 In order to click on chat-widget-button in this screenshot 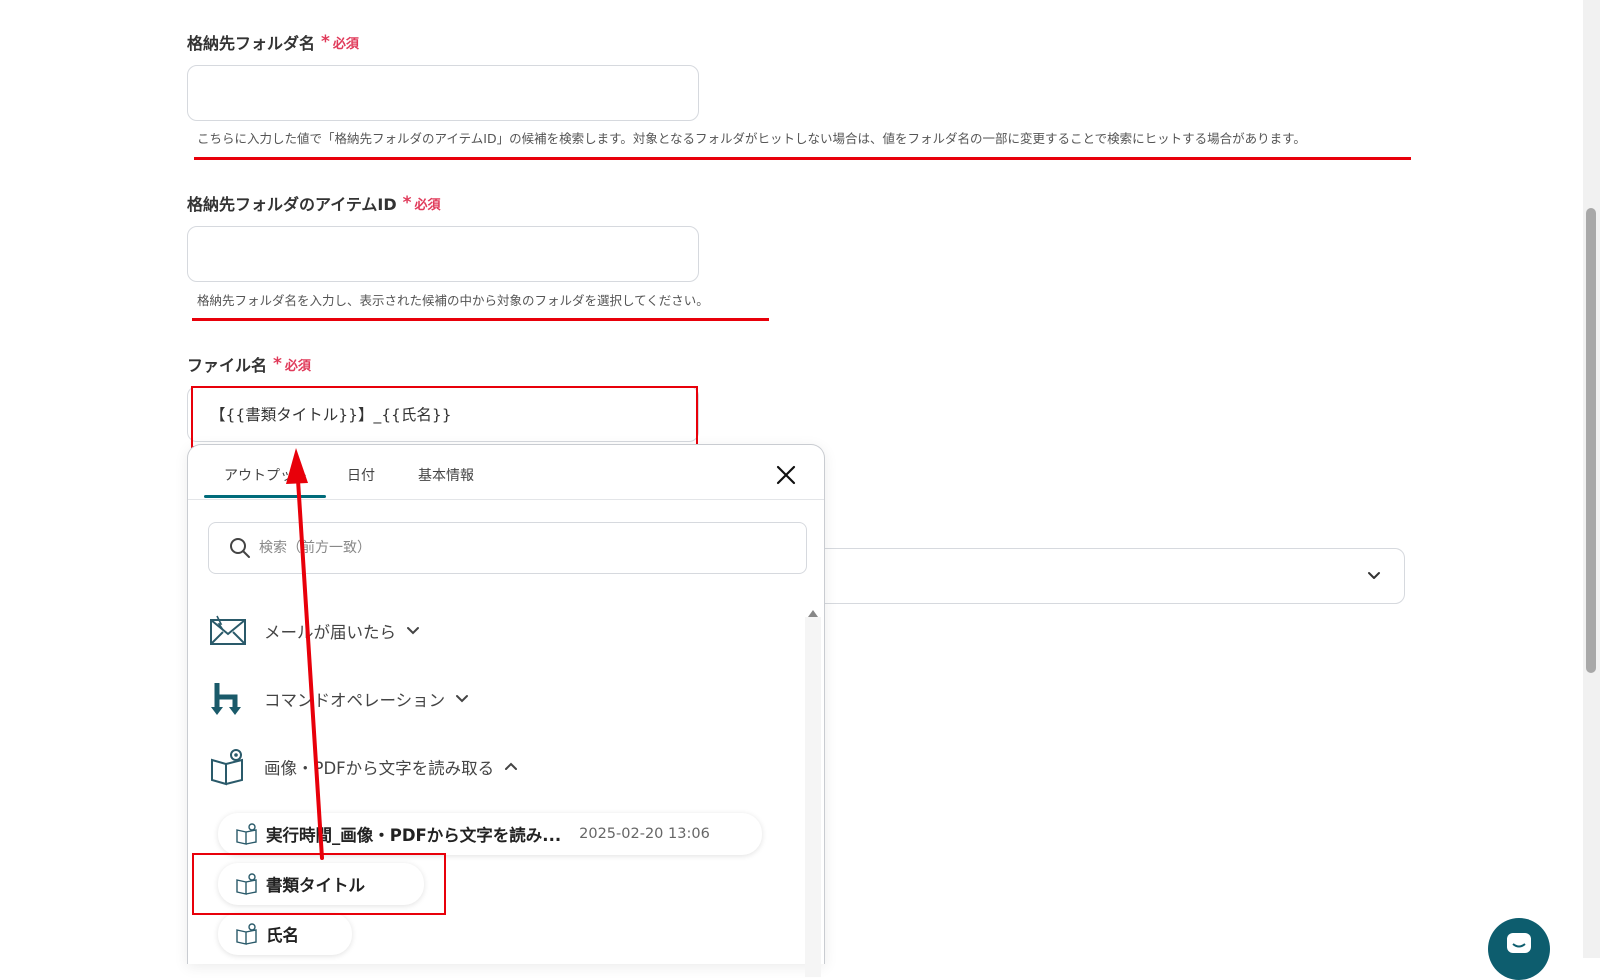, I will do `click(1519, 949)`.